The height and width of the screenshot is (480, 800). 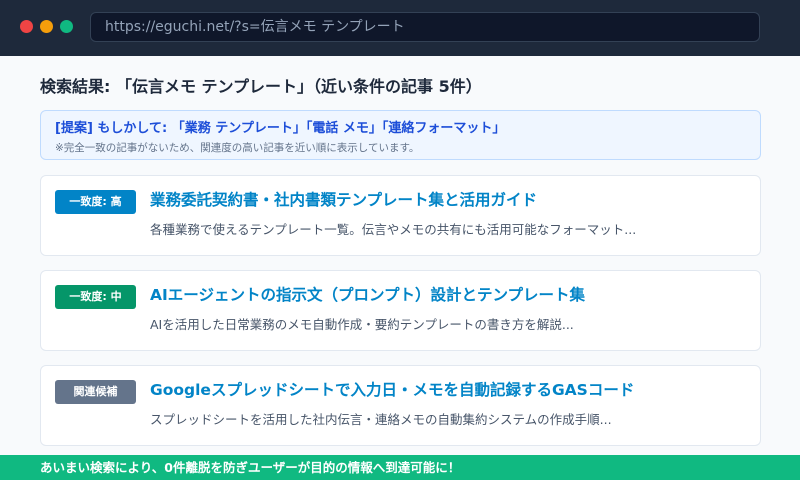 What do you see at coordinates (425, 27) in the screenshot?
I see `address-bar: https://eguchi.net/?s=伝言メモ テンプレート` at bounding box center [425, 27].